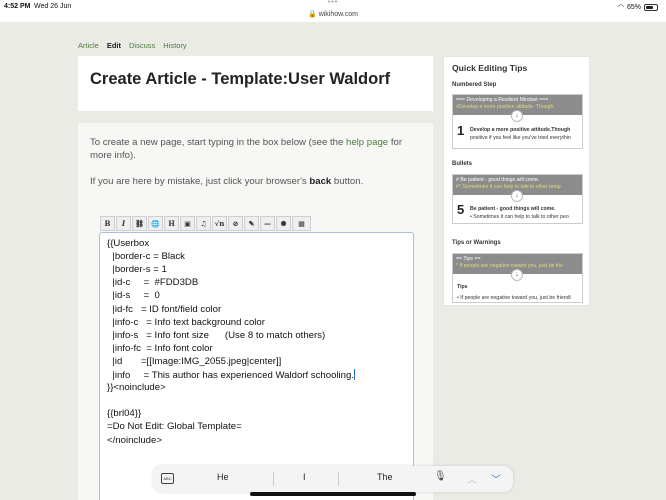  I want to click on editor-line: |info-fc = Info font color, so click(160, 348).